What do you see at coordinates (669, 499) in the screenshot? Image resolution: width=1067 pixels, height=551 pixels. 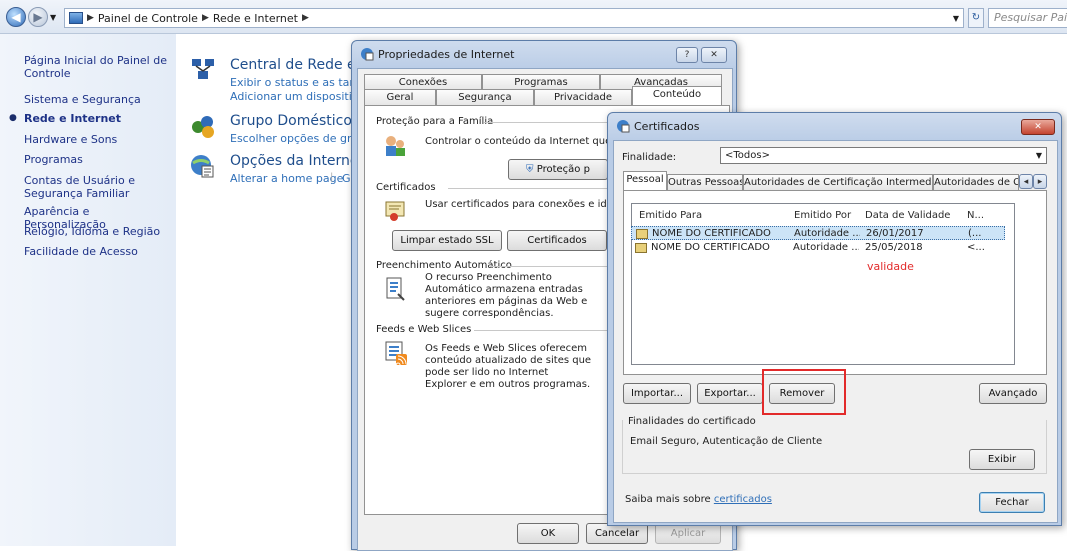 I see `learn-more-prefix: Saiba mais sobre` at bounding box center [669, 499].